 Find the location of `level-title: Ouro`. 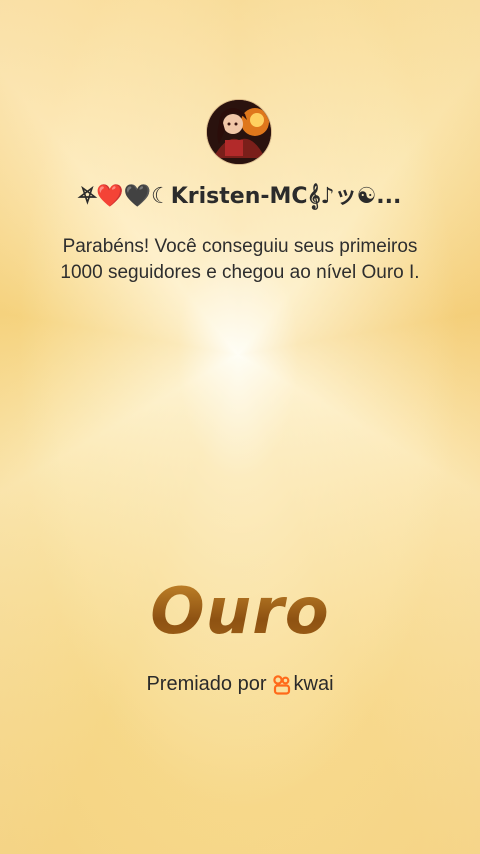

level-title: Ouro is located at coordinates (240, 612).